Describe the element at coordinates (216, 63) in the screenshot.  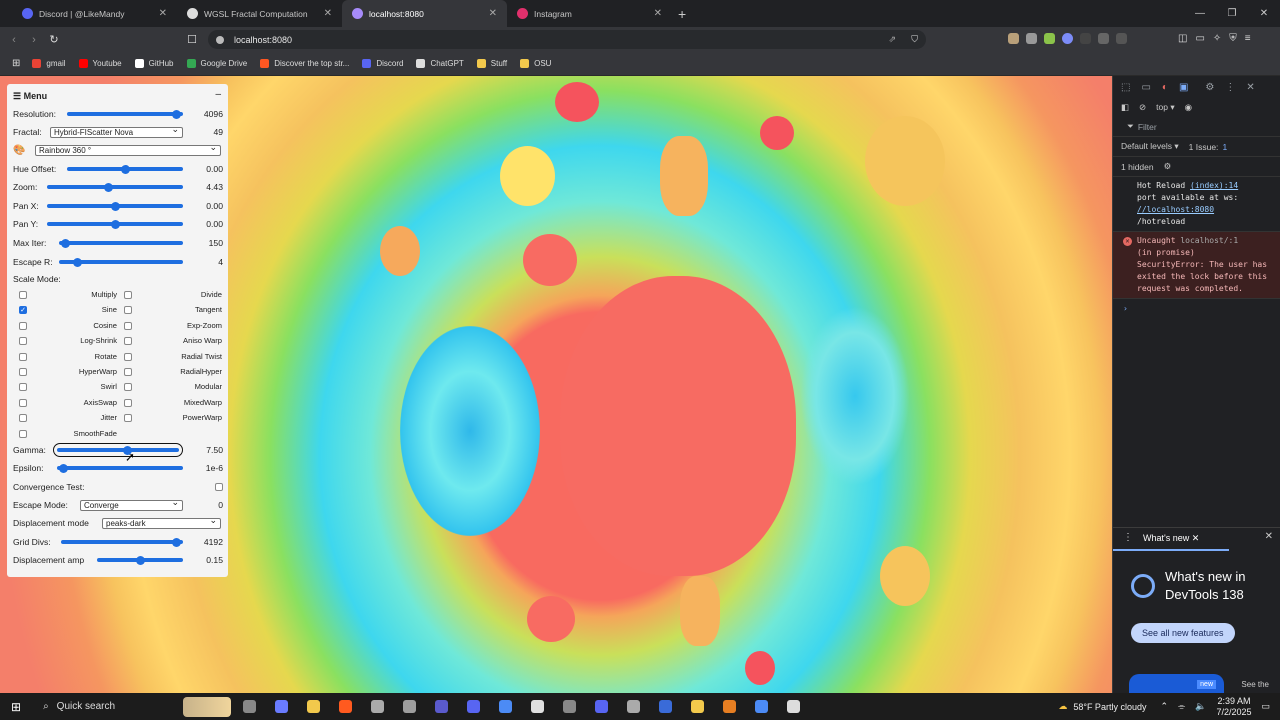
I see `bookmark-item: Google Drive` at that location.